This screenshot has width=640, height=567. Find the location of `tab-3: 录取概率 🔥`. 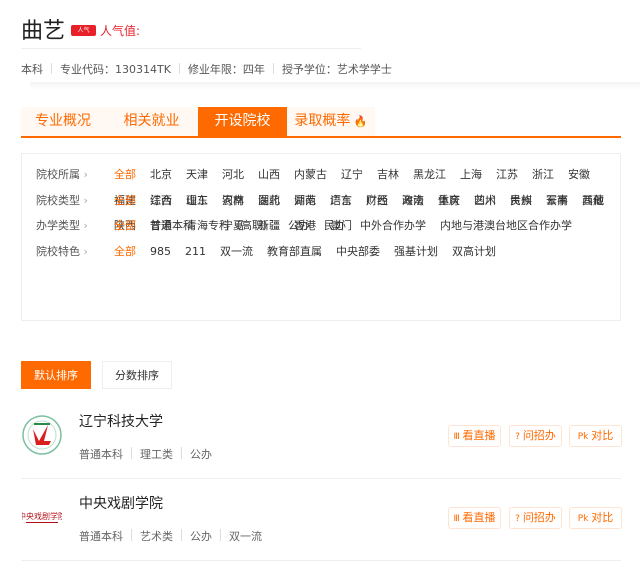

tab-3: 录取概率 🔥 is located at coordinates (331, 121).